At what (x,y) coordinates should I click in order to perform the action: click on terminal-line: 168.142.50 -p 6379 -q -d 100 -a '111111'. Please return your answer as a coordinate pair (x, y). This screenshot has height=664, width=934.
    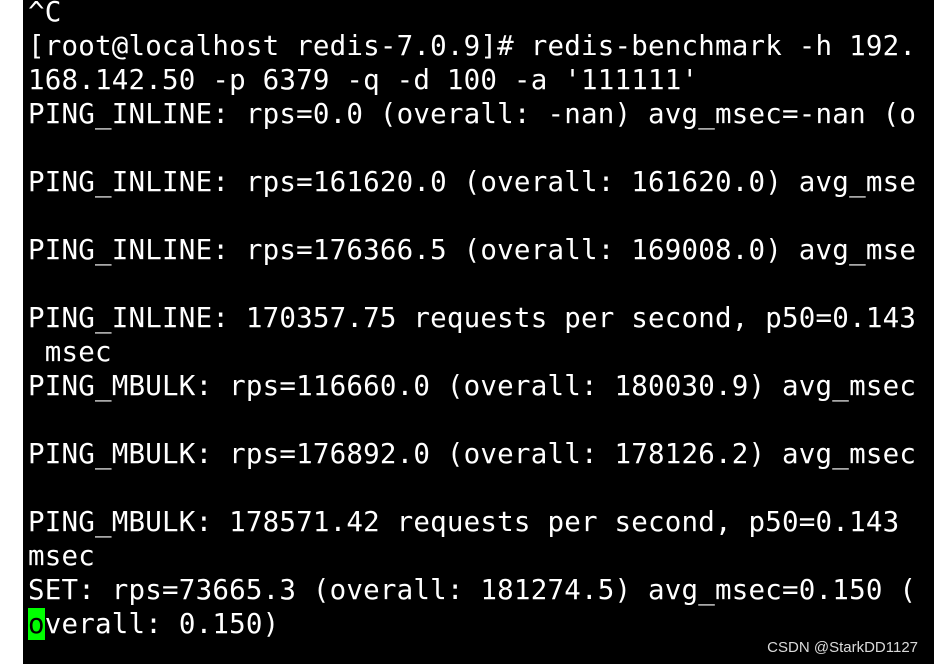
    Looking at the image, I should click on (363, 80).